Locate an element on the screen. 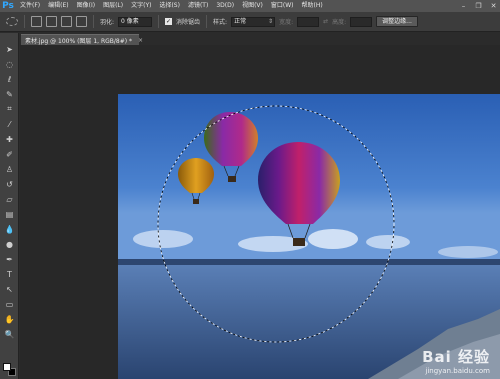 The height and width of the screenshot is (379, 500). close-document-icon: × is located at coordinates (140, 40).